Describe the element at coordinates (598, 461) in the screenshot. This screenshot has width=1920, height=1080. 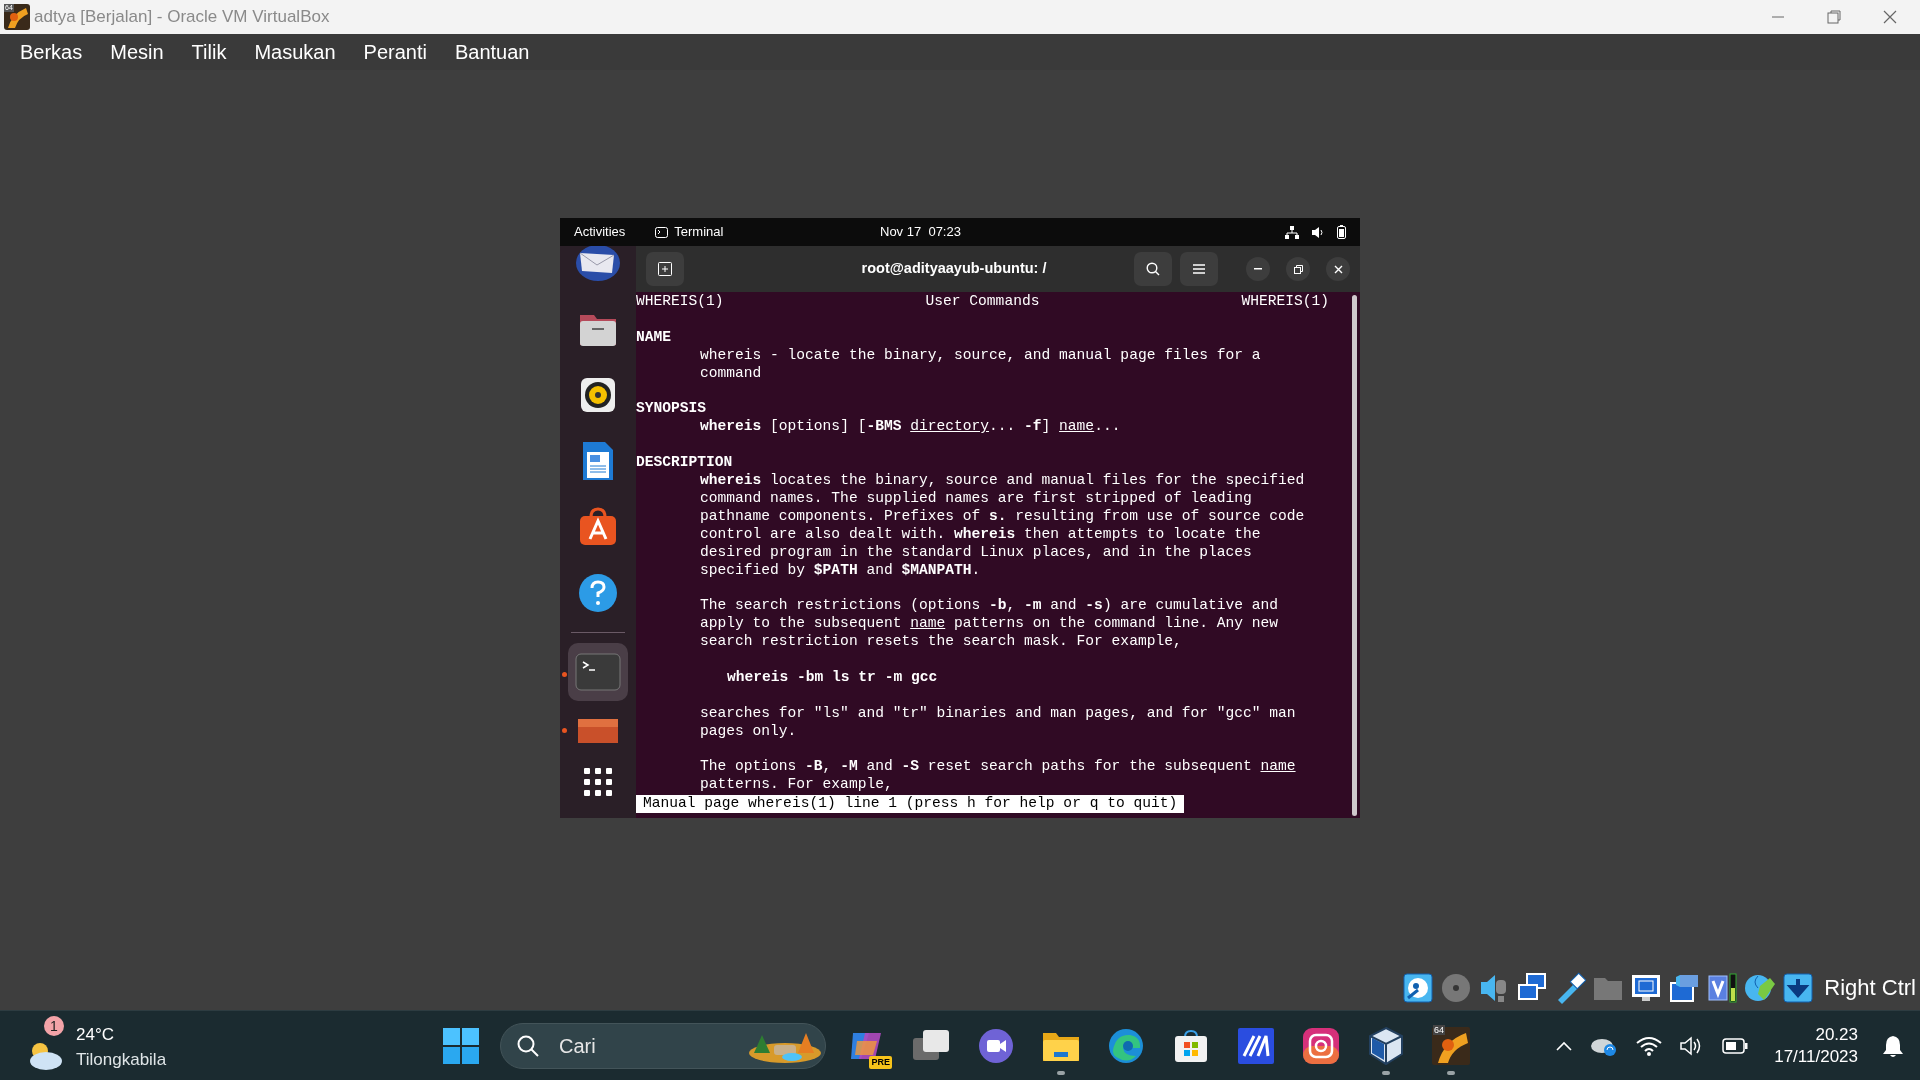
I see `document-icon` at that location.